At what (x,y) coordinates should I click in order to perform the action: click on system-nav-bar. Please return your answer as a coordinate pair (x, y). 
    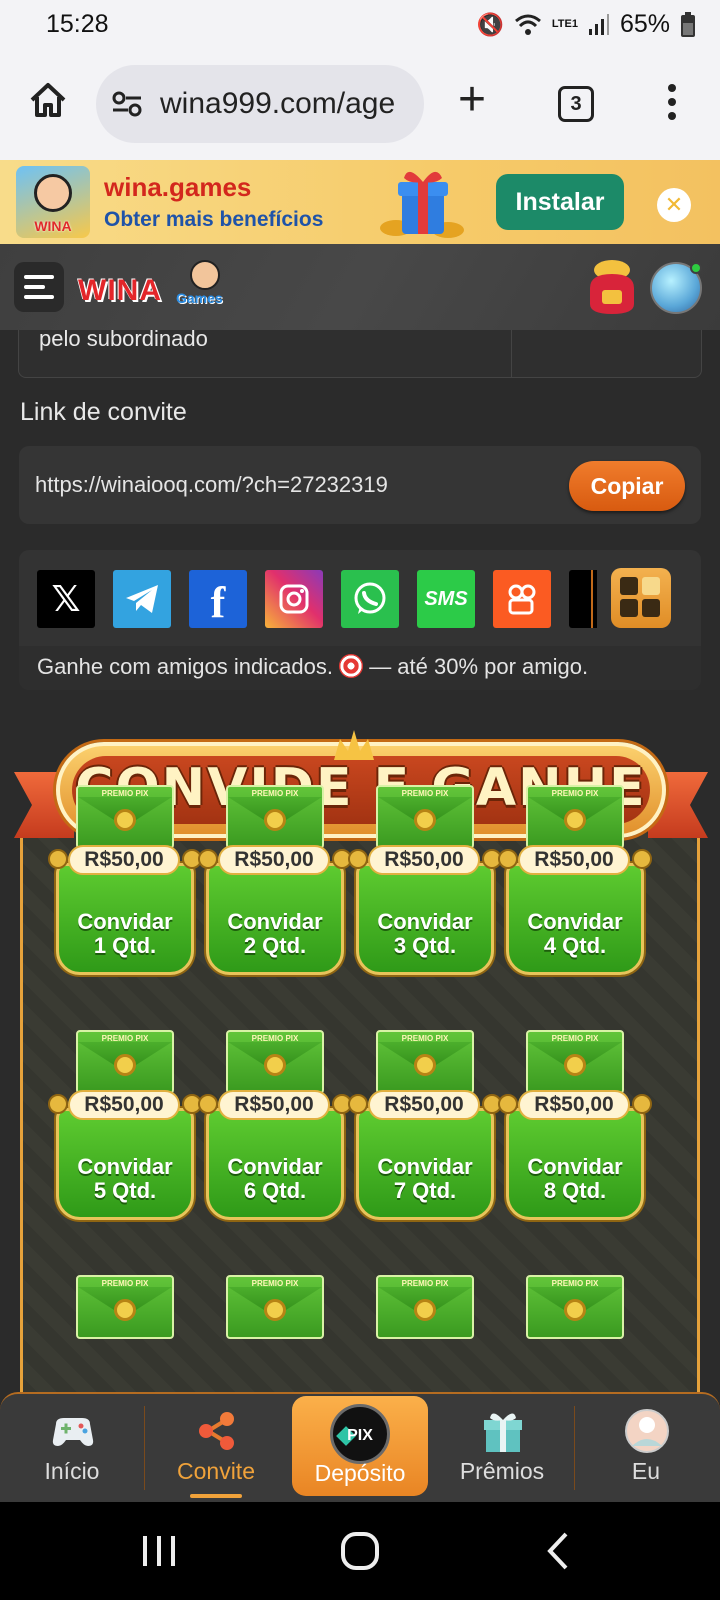
    Looking at the image, I should click on (360, 1551).